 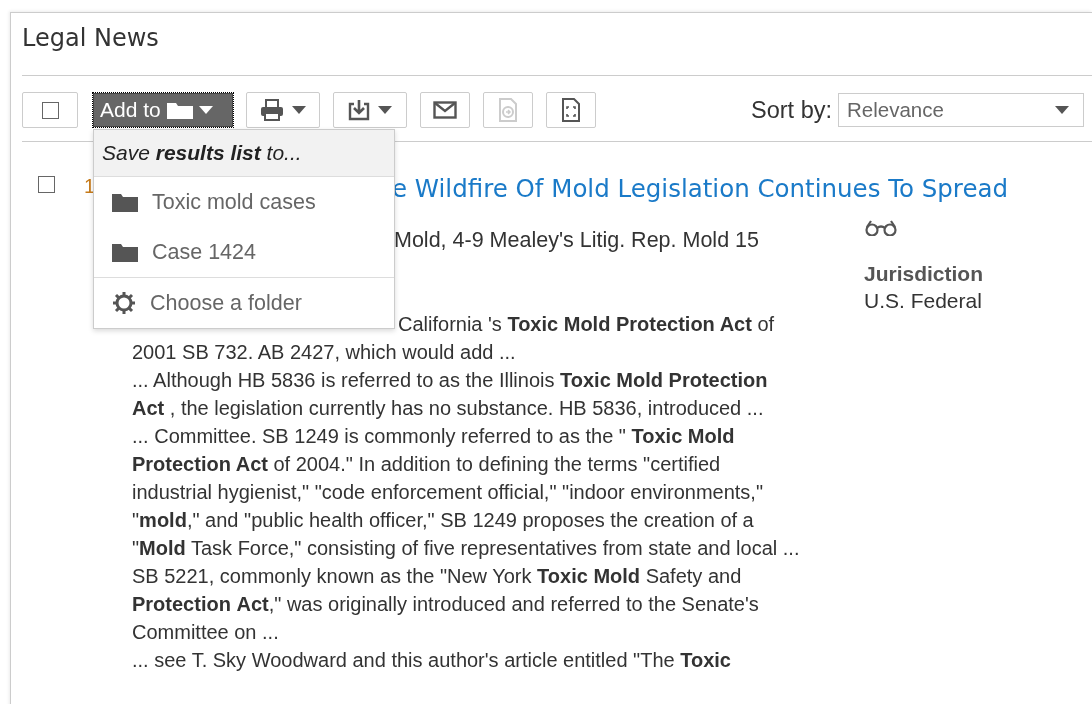 I want to click on jurisdiction-label: Jurisdiction, so click(x=924, y=274).